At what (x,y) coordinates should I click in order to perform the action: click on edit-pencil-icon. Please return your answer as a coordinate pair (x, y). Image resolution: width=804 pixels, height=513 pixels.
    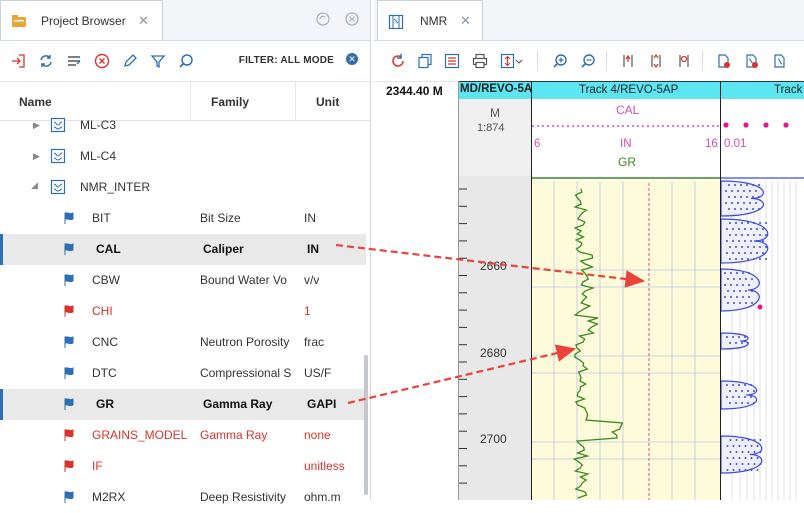
    Looking at the image, I should click on (130, 61).